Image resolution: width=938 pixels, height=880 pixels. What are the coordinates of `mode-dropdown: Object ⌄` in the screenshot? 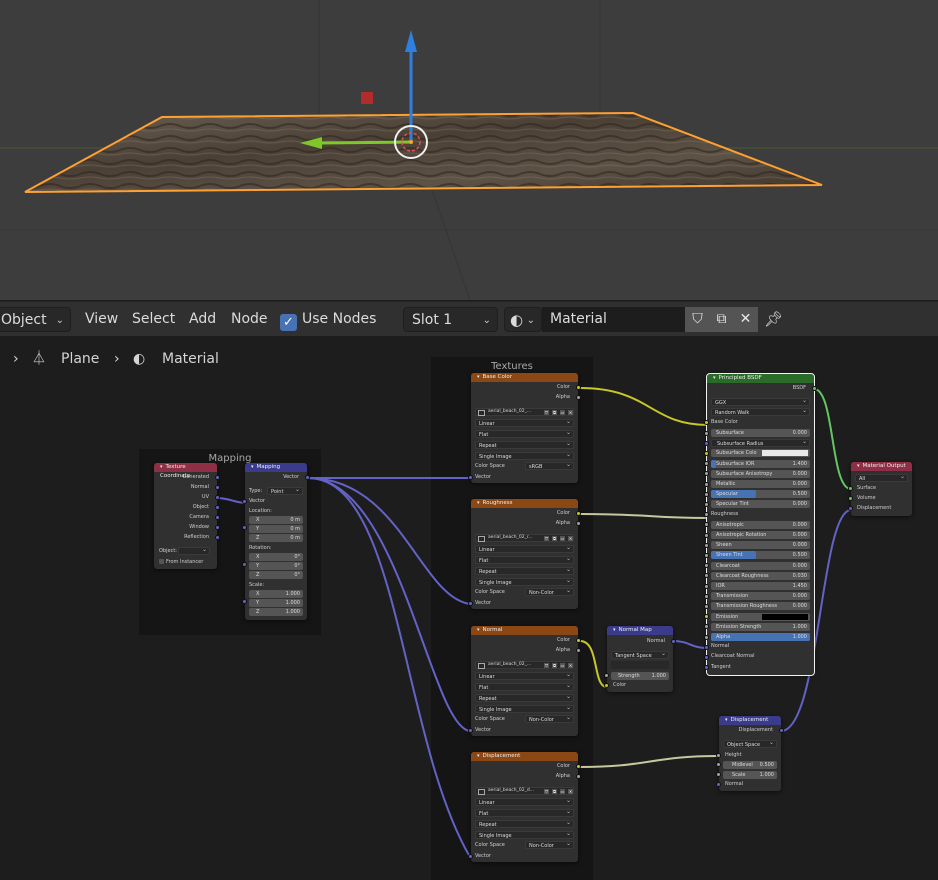 It's located at (35, 319).